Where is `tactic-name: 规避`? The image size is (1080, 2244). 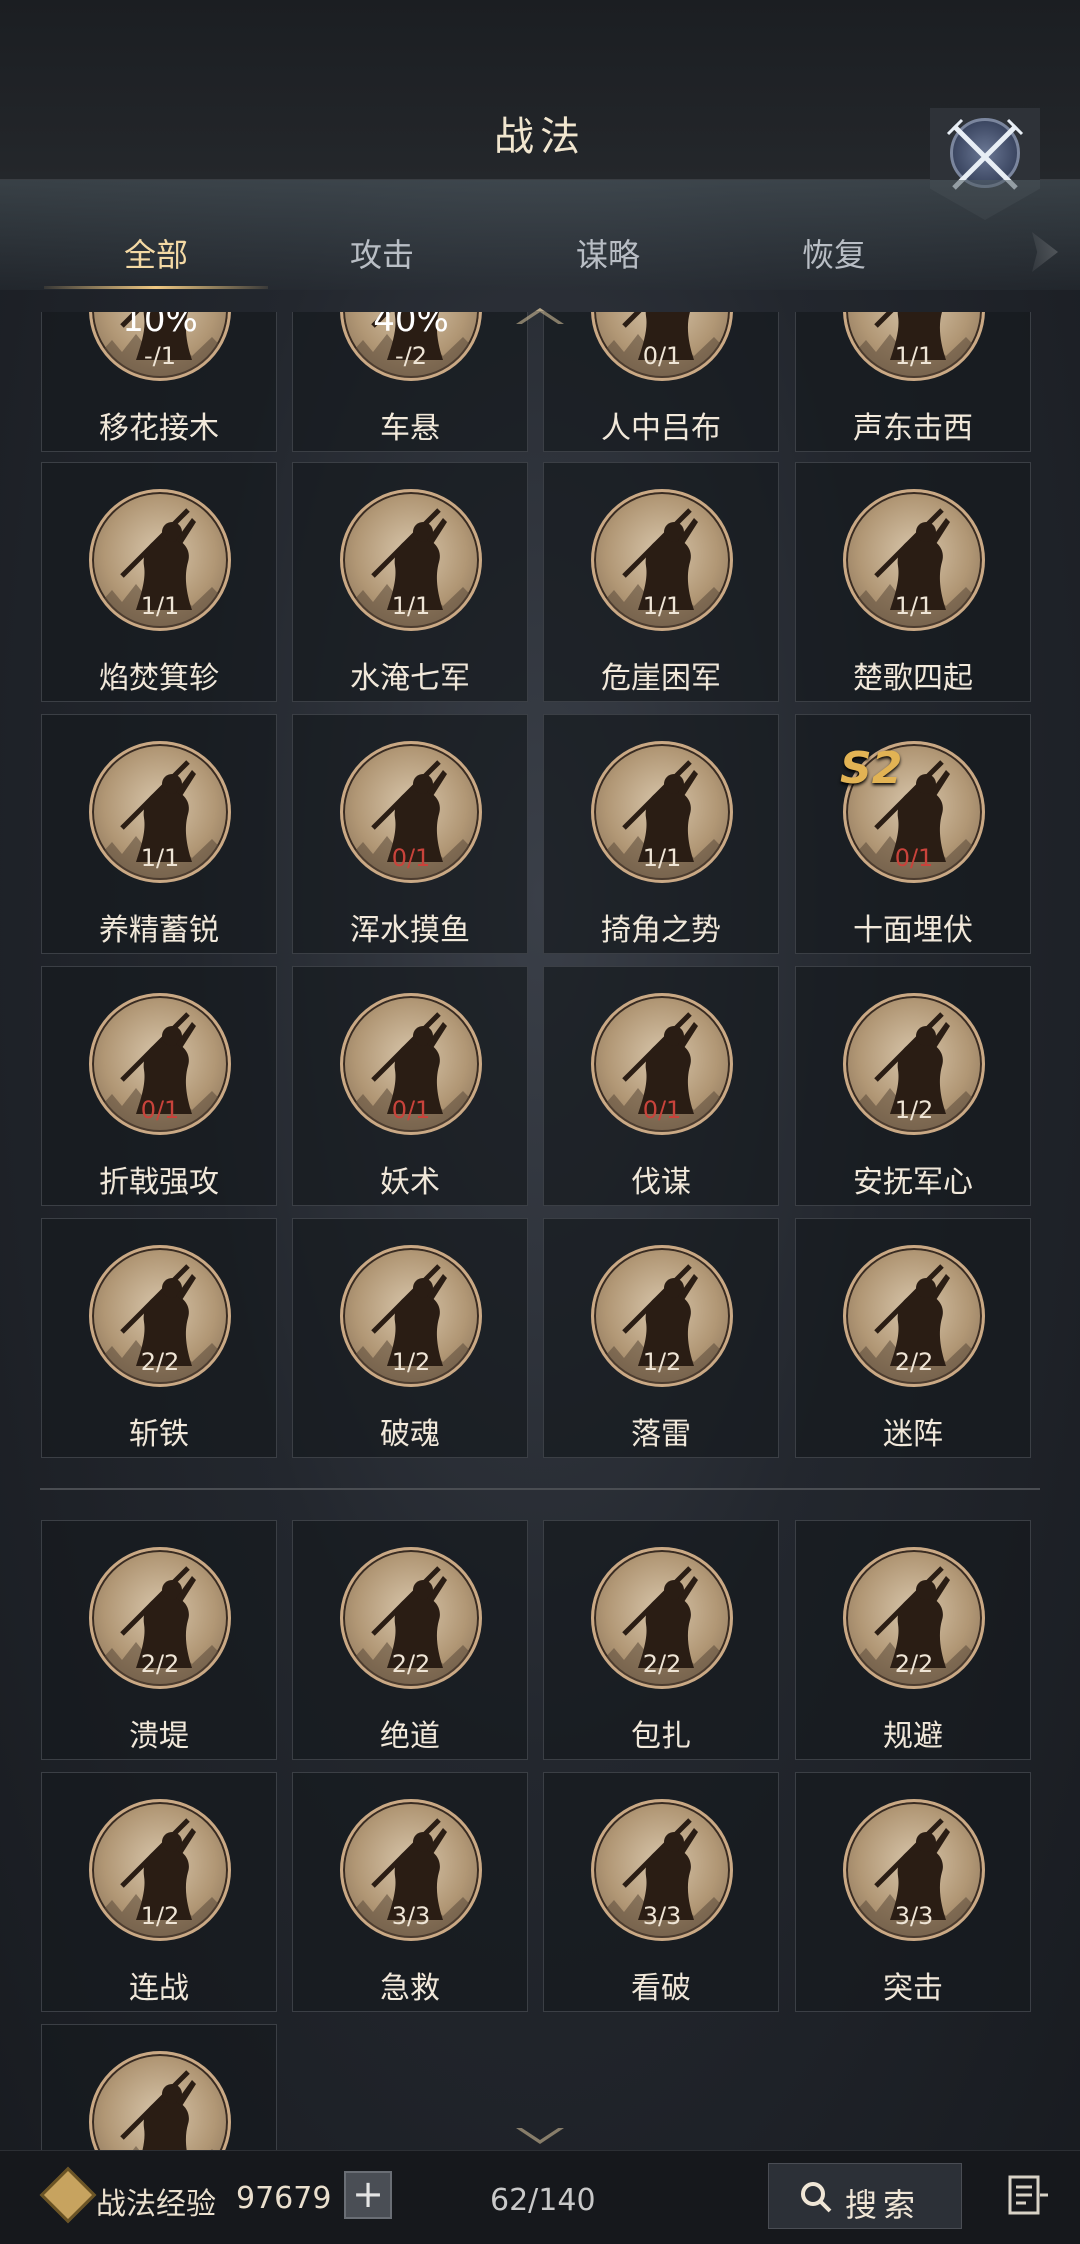 tactic-name: 规避 is located at coordinates (913, 1736).